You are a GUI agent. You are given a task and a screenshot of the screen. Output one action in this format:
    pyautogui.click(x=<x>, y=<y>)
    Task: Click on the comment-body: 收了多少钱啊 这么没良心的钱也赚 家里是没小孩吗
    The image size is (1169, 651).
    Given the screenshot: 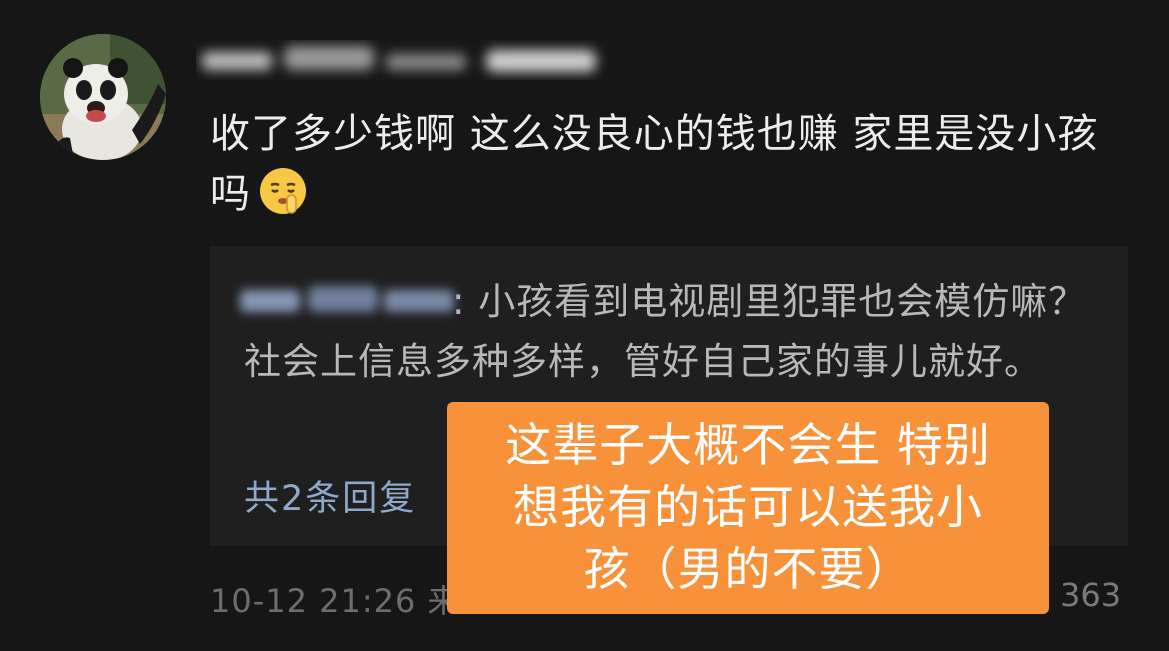 What is the action you would take?
    pyautogui.click(x=670, y=164)
    